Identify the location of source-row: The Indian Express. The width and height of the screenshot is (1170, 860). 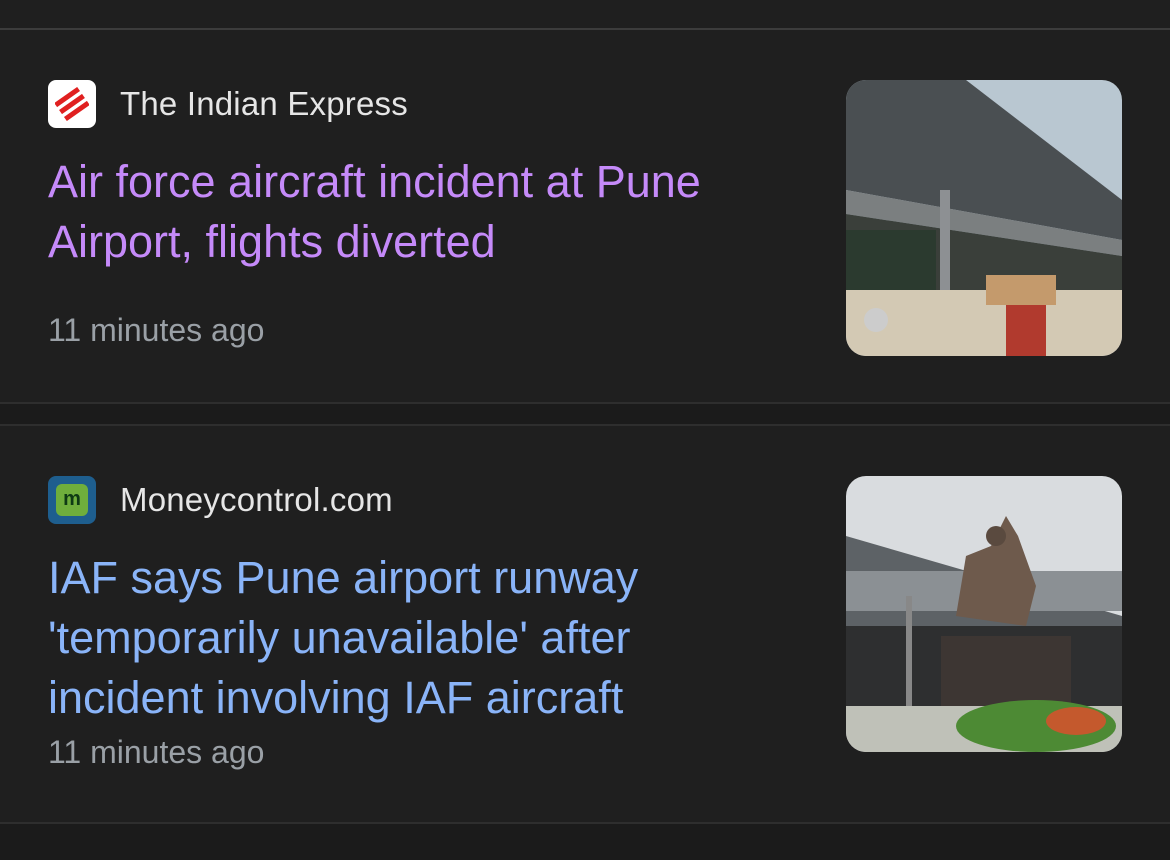
(228, 104).